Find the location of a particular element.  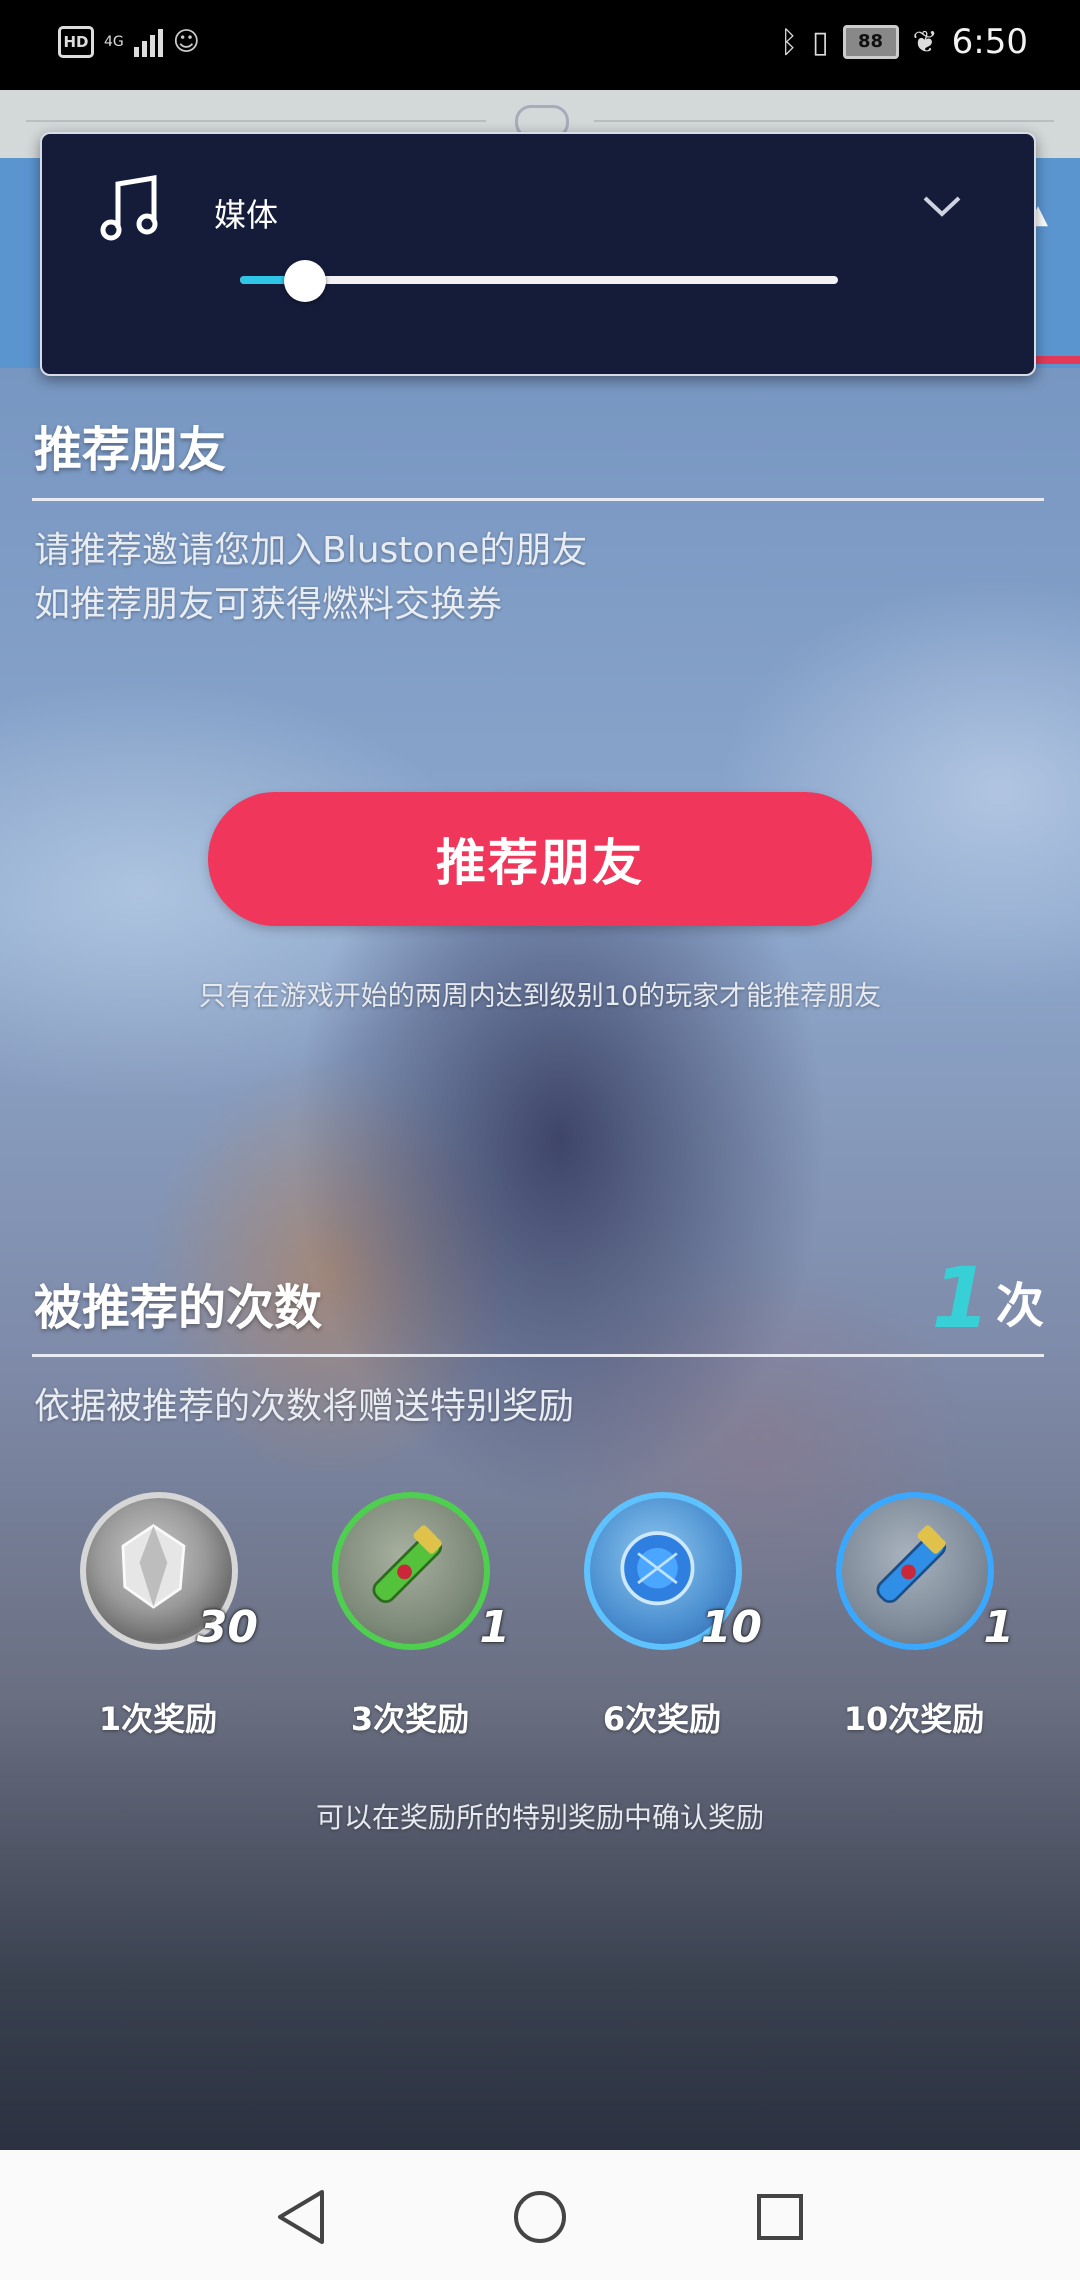

reward-quantity: 30 is located at coordinates (227, 1627).